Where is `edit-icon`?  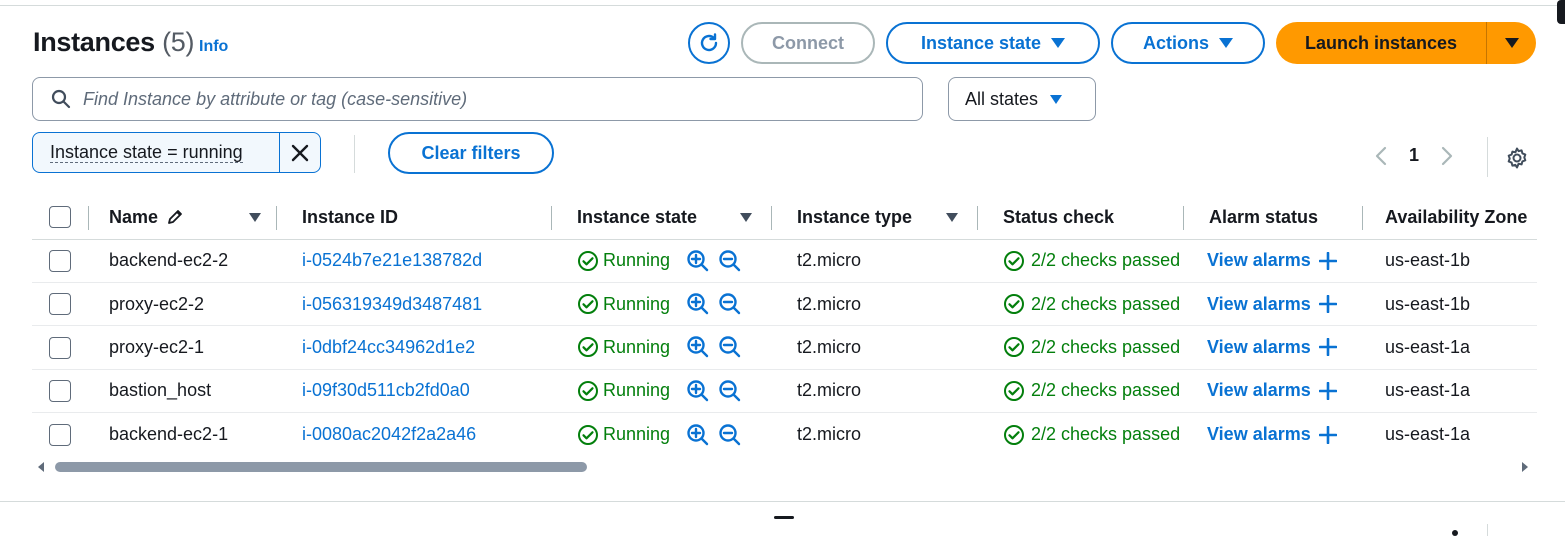 edit-icon is located at coordinates (175, 217).